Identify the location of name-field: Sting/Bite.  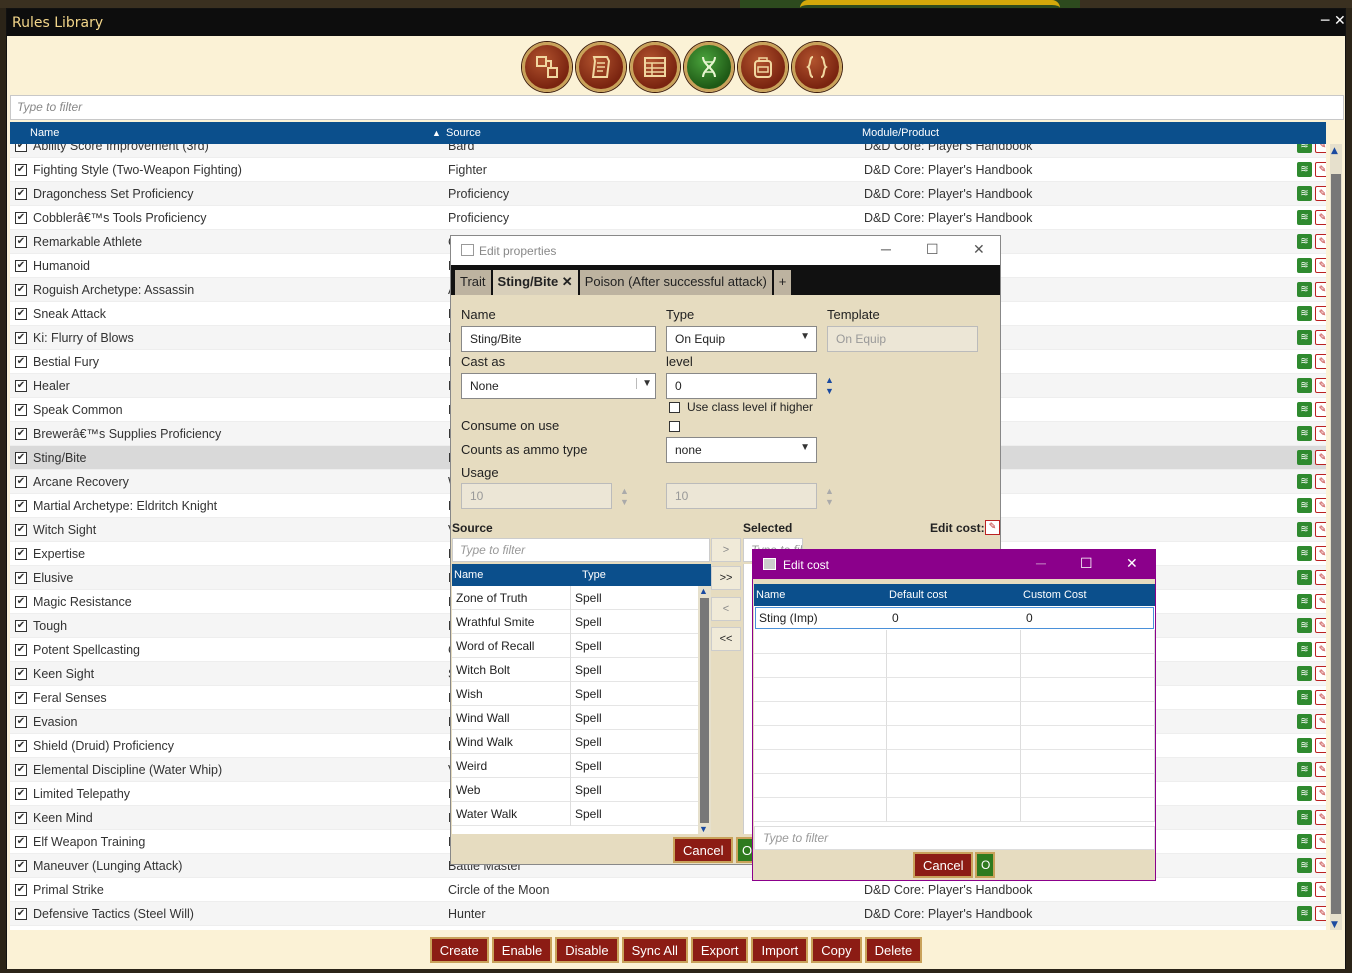
(558, 339).